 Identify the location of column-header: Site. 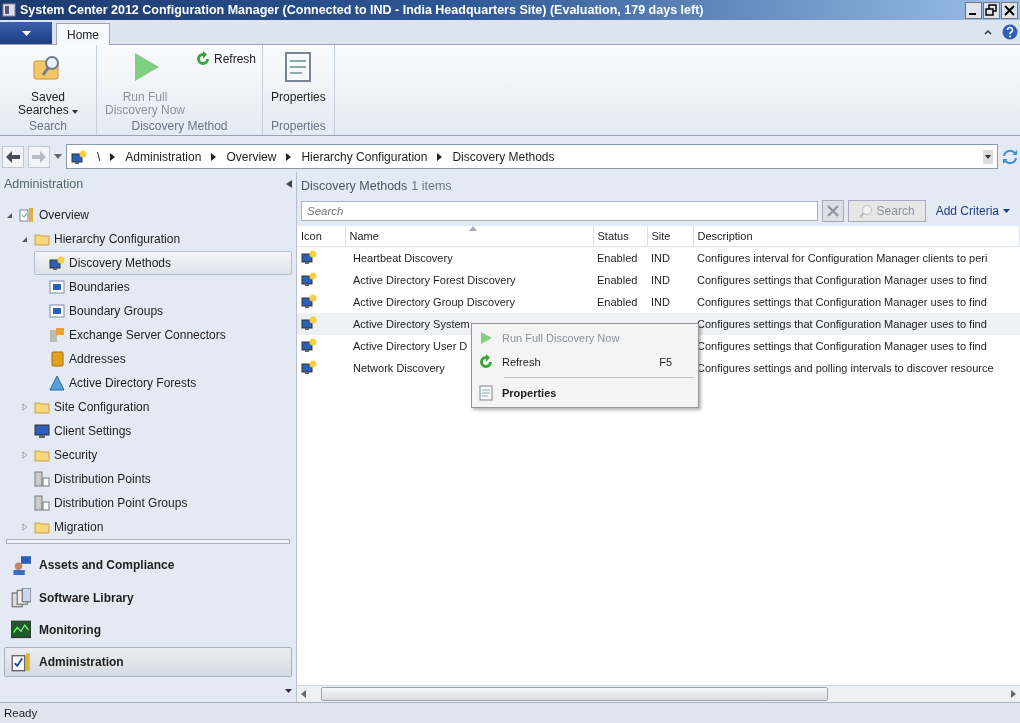
(670, 236).